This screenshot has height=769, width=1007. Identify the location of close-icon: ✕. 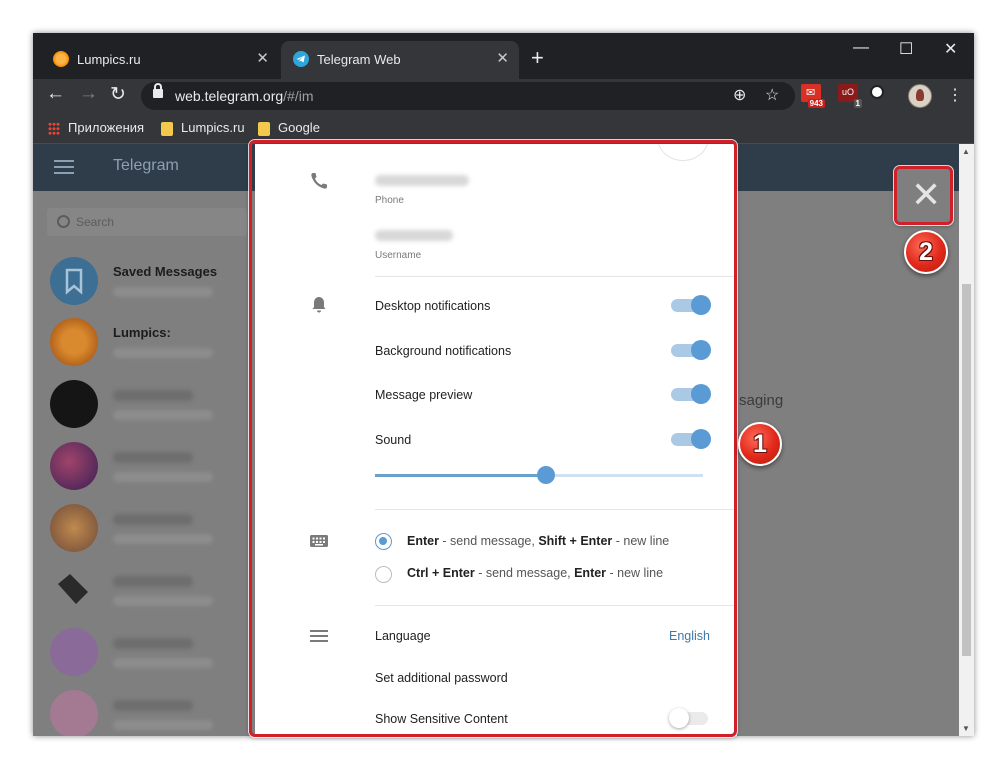
(926, 194).